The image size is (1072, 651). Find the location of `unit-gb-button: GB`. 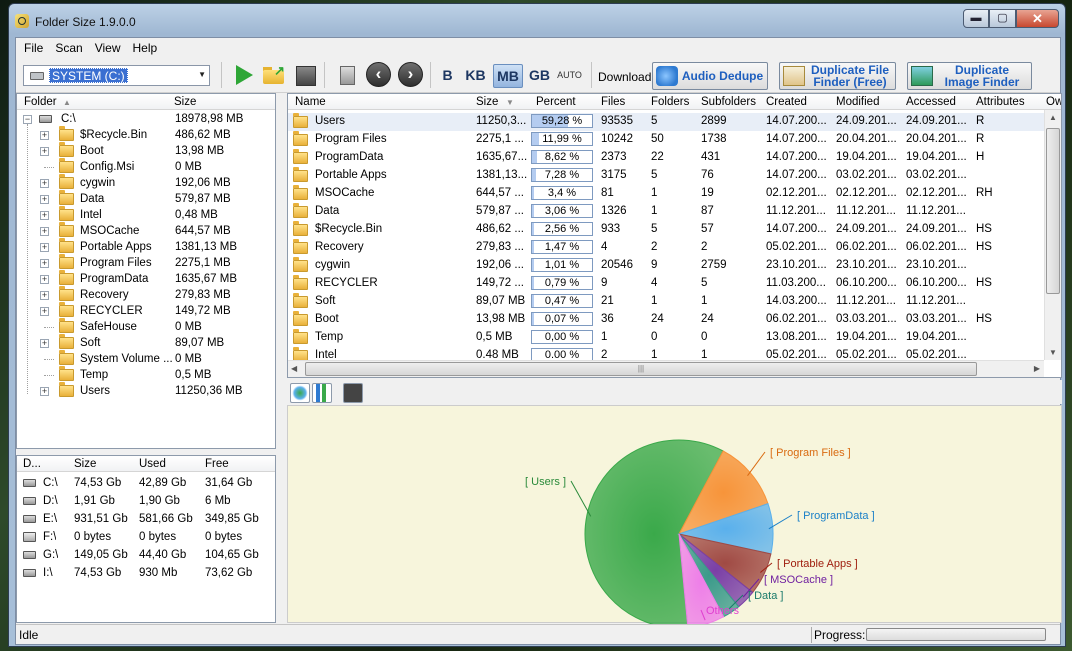

unit-gb-button: GB is located at coordinates (539, 76).